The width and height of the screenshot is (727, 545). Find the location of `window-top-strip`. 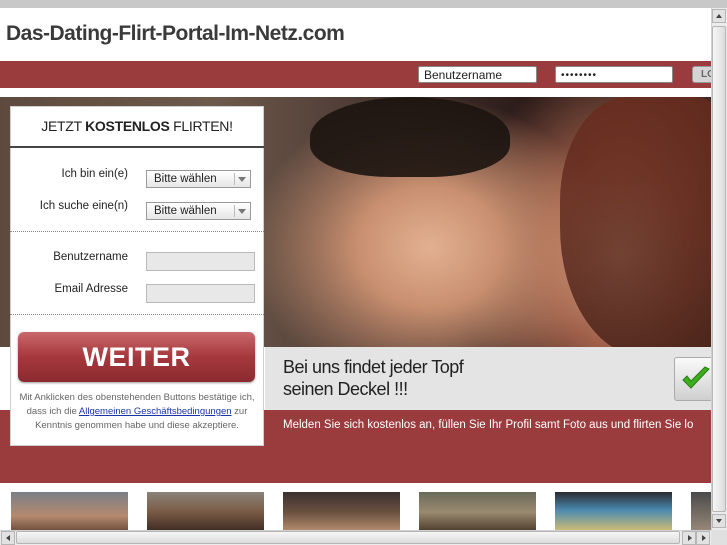

window-top-strip is located at coordinates (363, 4).